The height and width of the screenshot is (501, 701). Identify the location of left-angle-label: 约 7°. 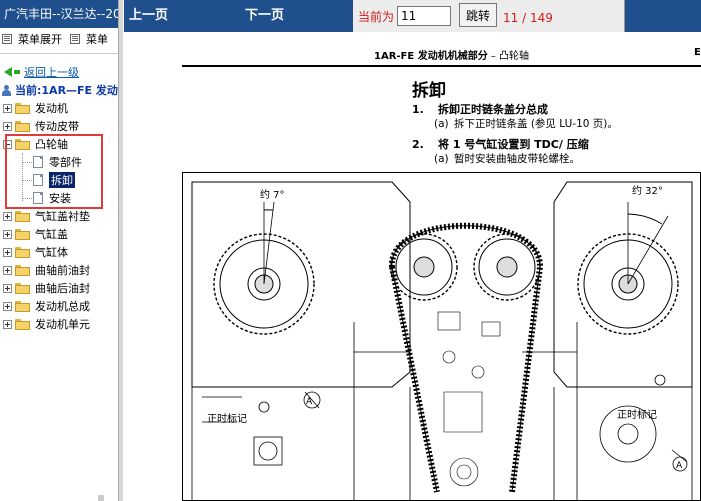
(272, 194).